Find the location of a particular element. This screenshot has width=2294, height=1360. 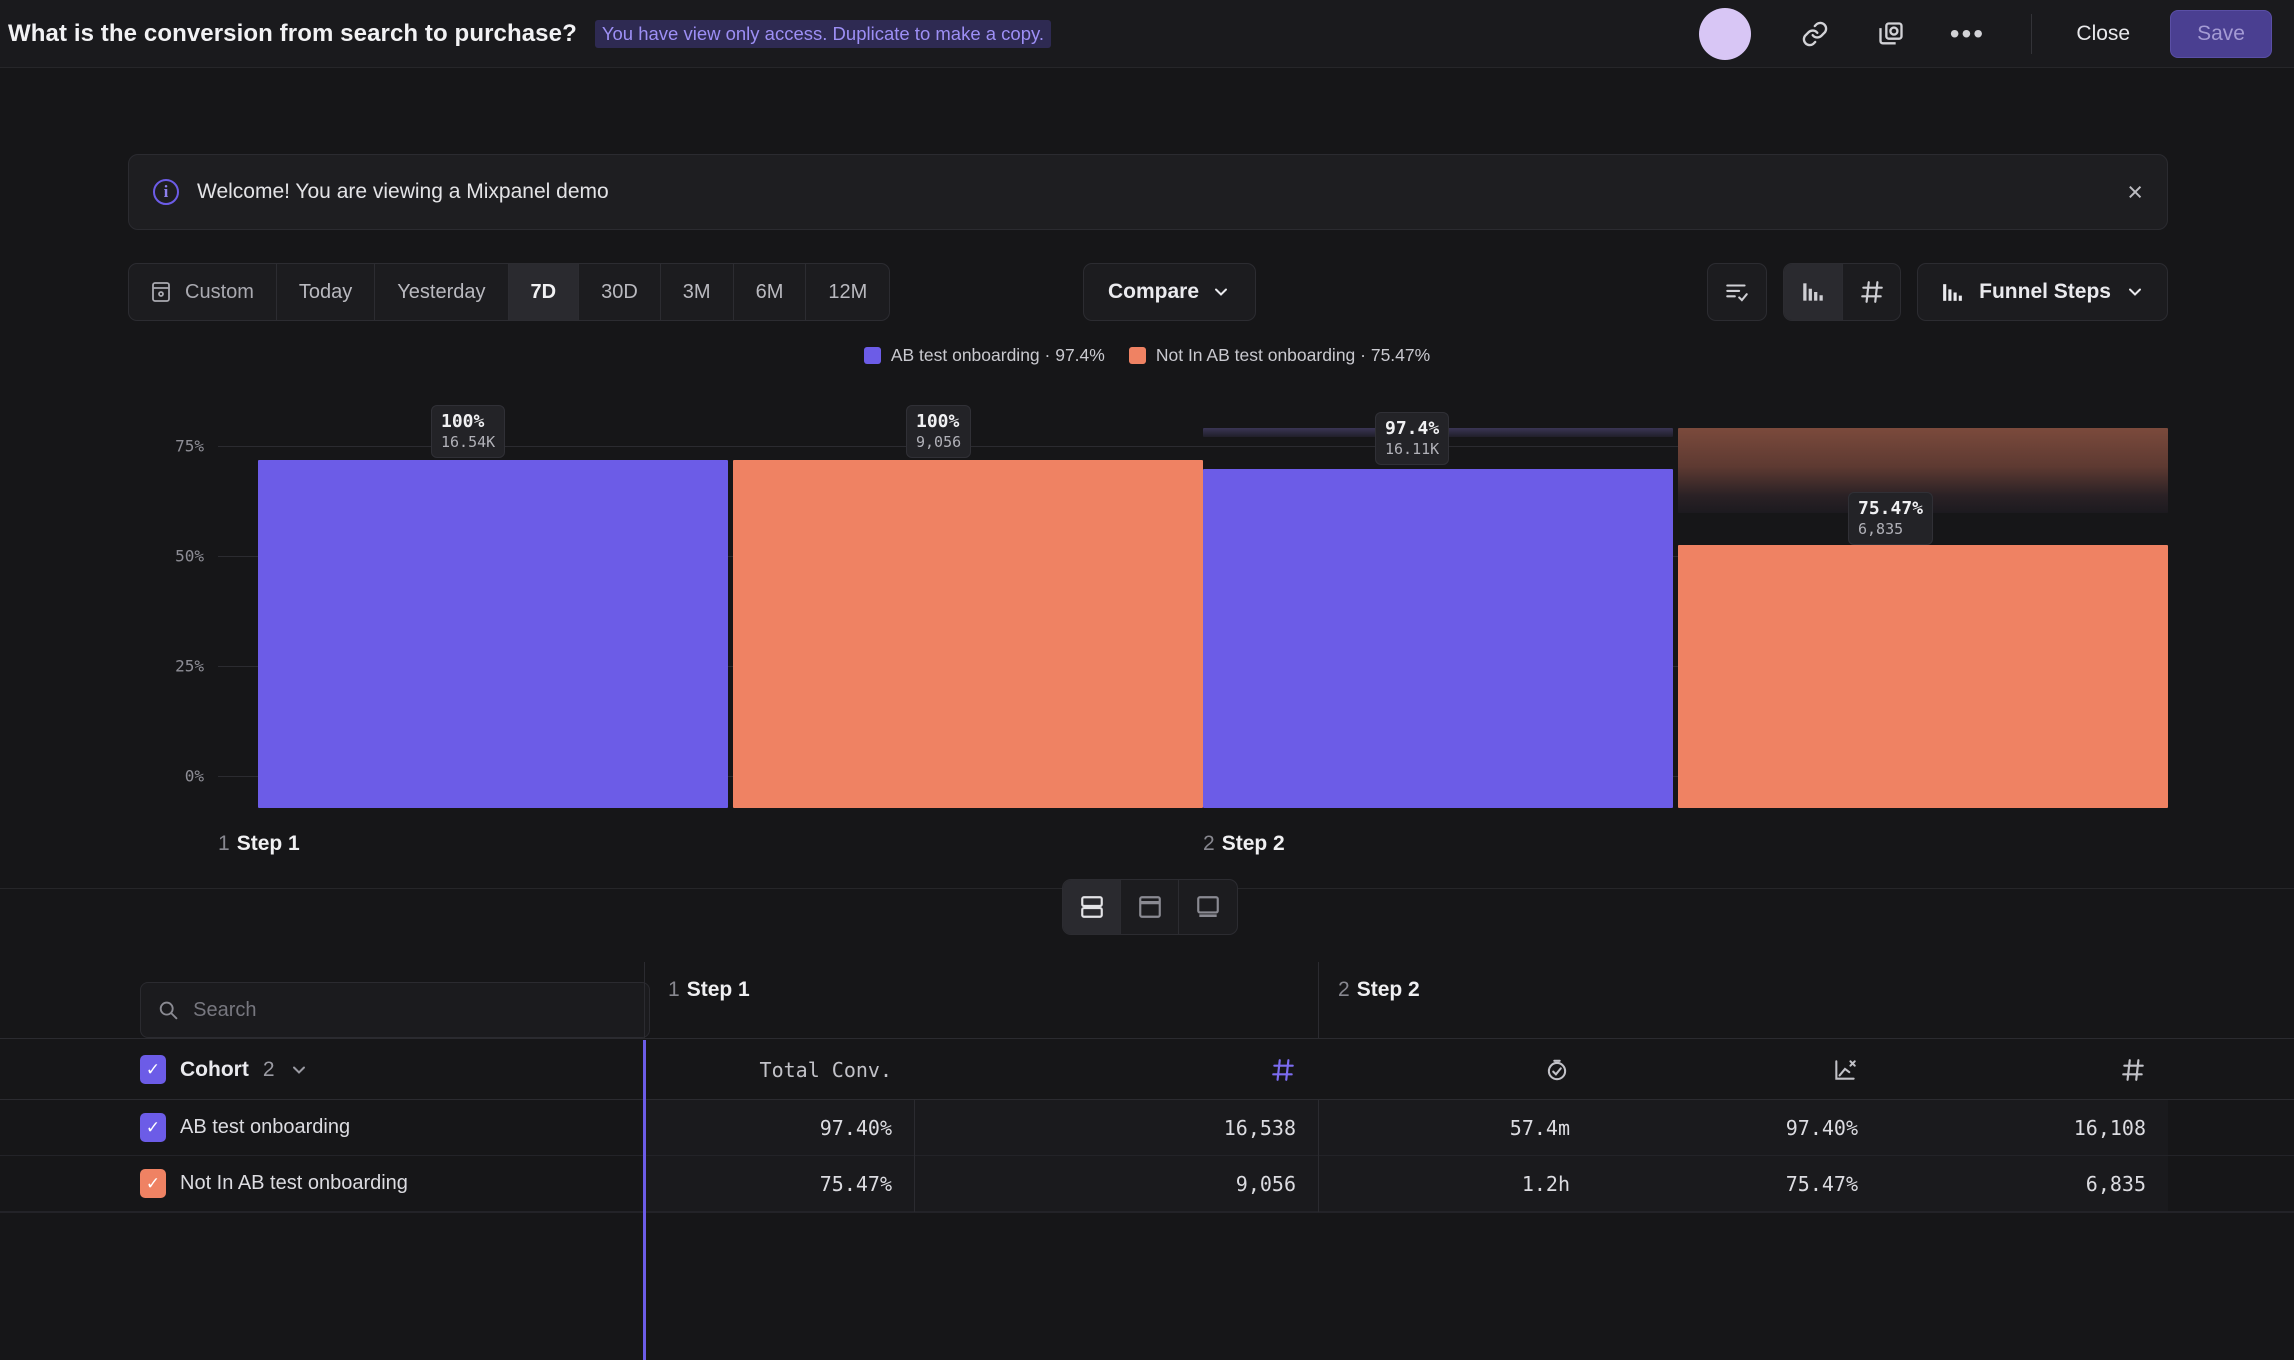

list-view-box is located at coordinates (1737, 292).